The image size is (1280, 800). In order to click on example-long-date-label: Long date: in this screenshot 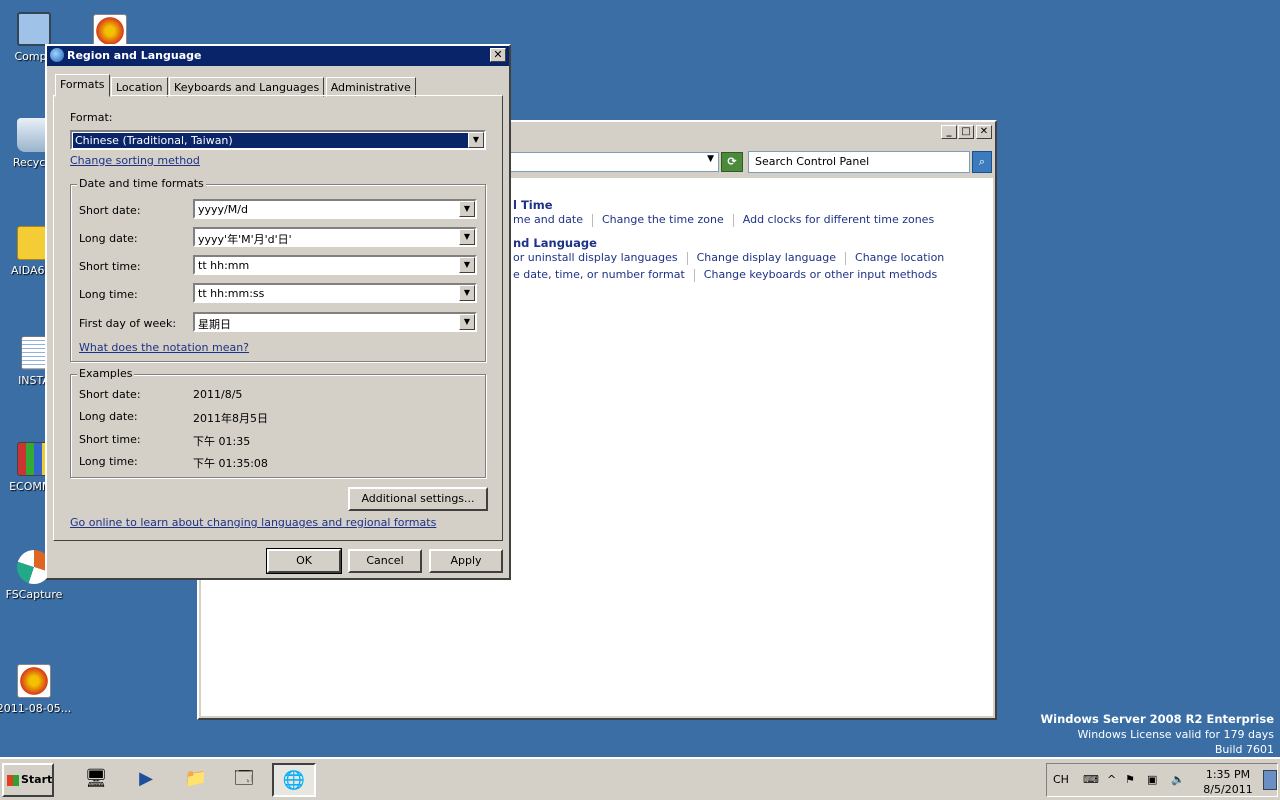, I will do `click(108, 416)`.